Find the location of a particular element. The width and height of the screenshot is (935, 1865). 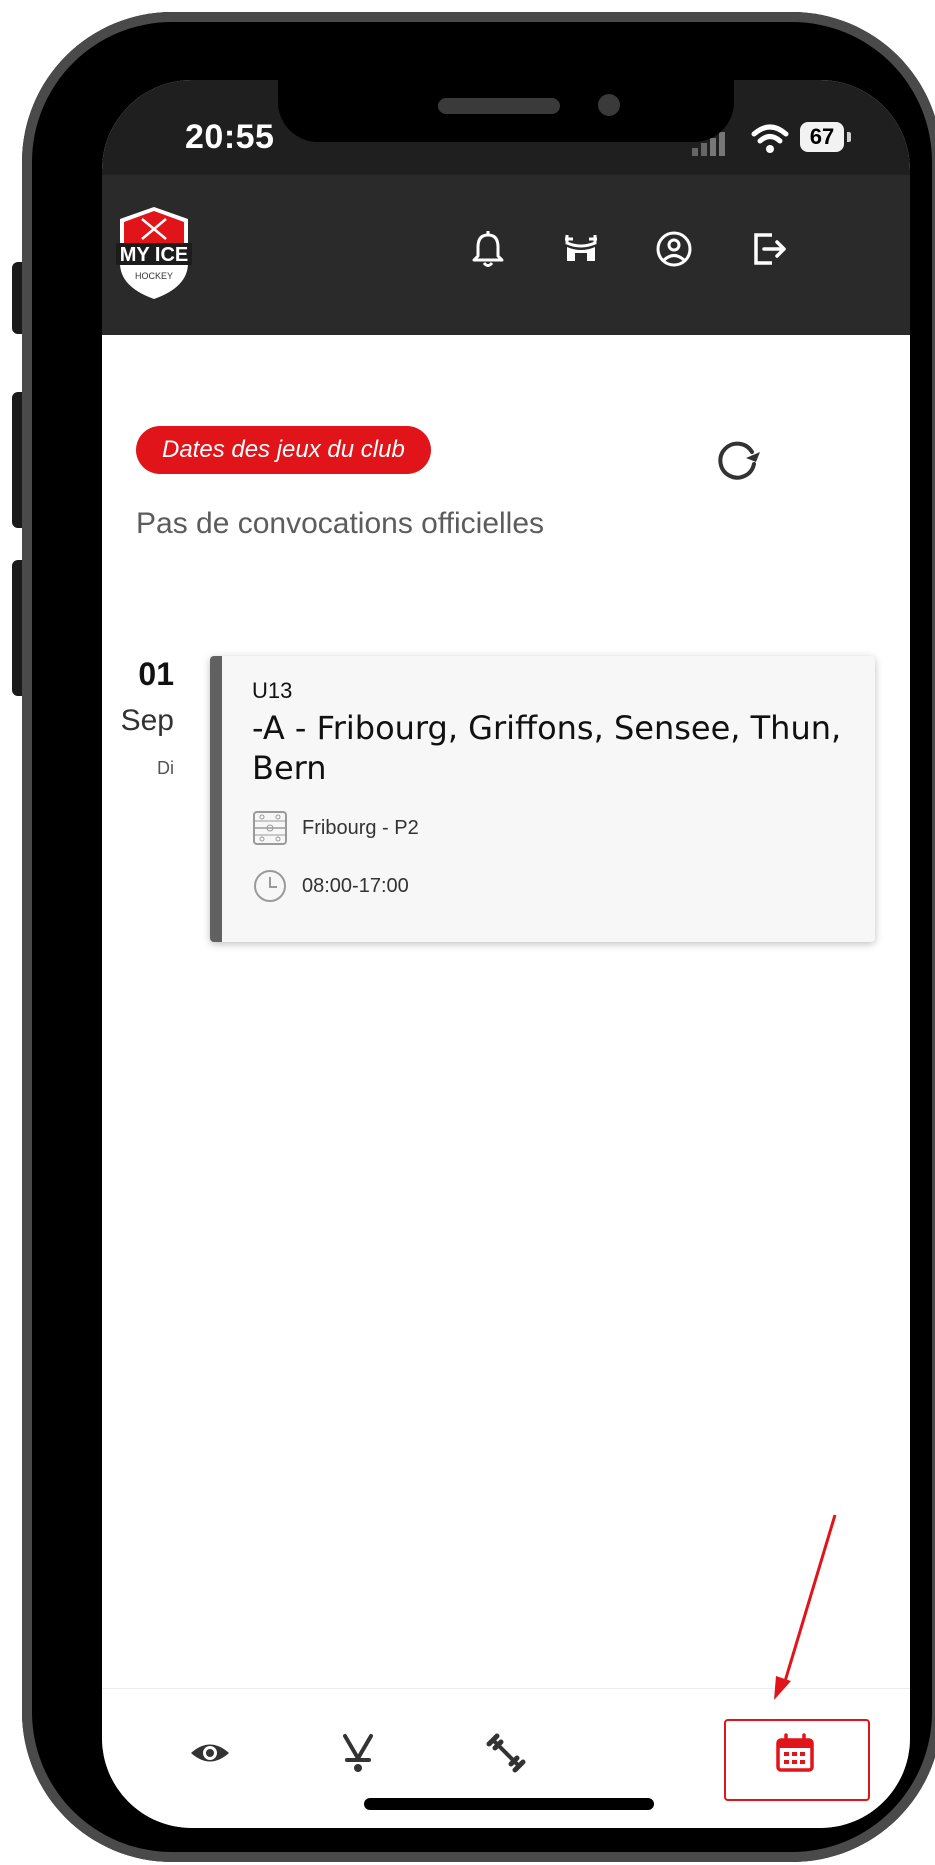

speaker is located at coordinates (499, 106).